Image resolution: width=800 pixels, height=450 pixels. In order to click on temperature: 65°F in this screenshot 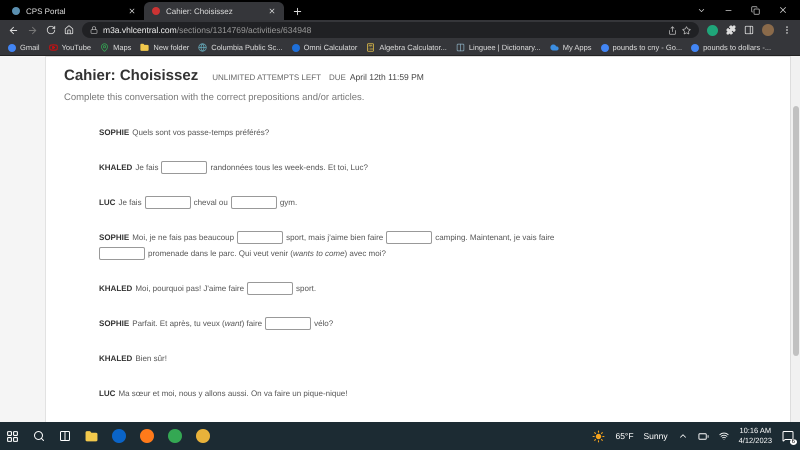, I will do `click(624, 436)`.